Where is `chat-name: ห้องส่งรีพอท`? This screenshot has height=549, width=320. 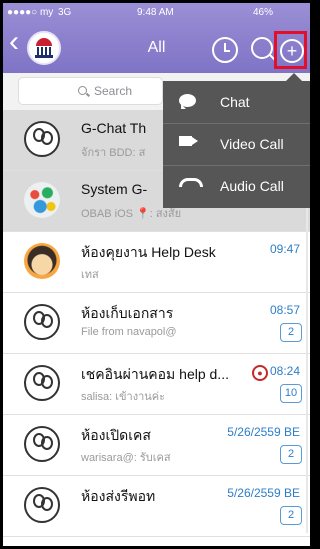 chat-name: ห้องส่งรีพอท is located at coordinates (118, 496).